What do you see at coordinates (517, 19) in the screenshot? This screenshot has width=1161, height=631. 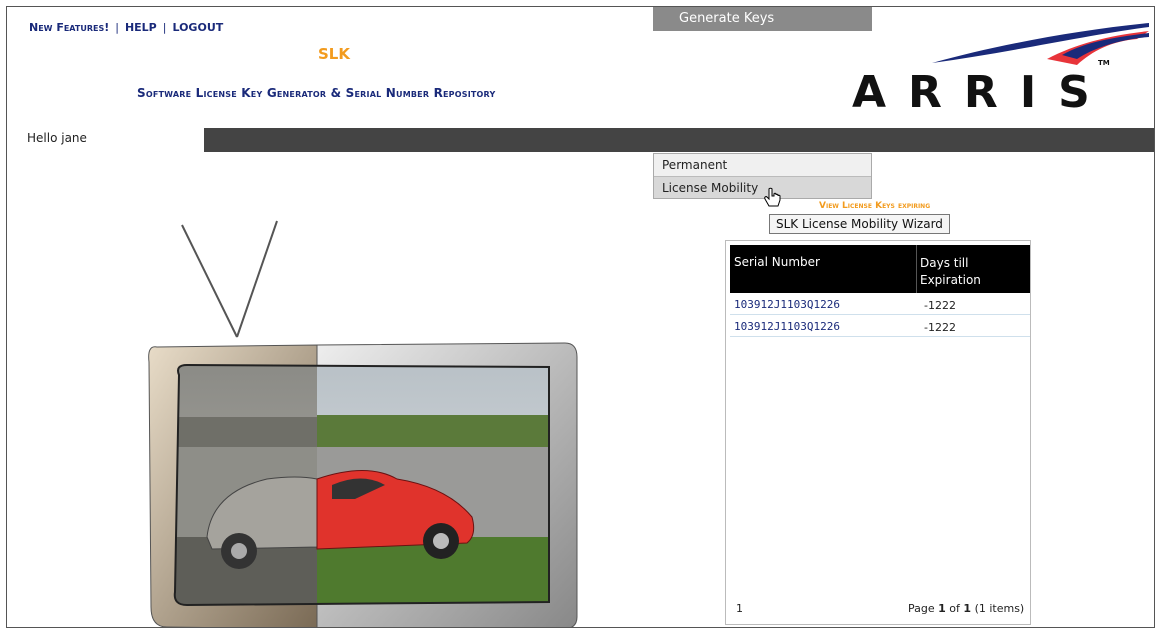 I see `nav-inventory: Inventory` at bounding box center [517, 19].